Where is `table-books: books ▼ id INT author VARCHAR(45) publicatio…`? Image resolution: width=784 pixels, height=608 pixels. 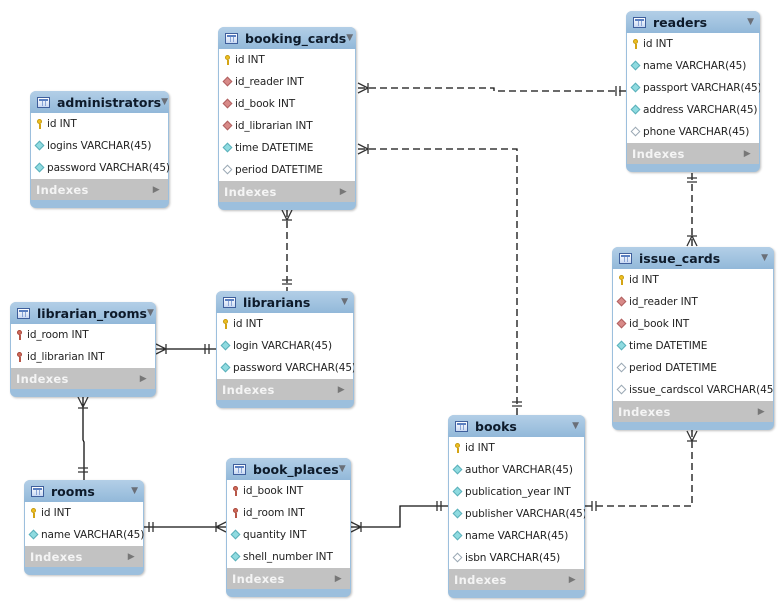
table-books: books ▼ id INT author VARCHAR(45) publicatio… is located at coordinates (516, 506).